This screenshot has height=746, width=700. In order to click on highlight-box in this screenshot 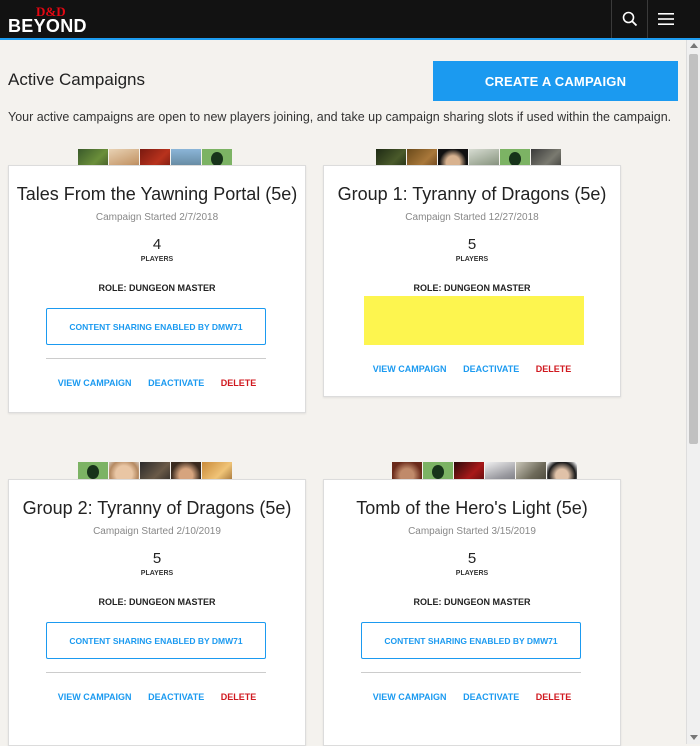, I will do `click(474, 320)`.